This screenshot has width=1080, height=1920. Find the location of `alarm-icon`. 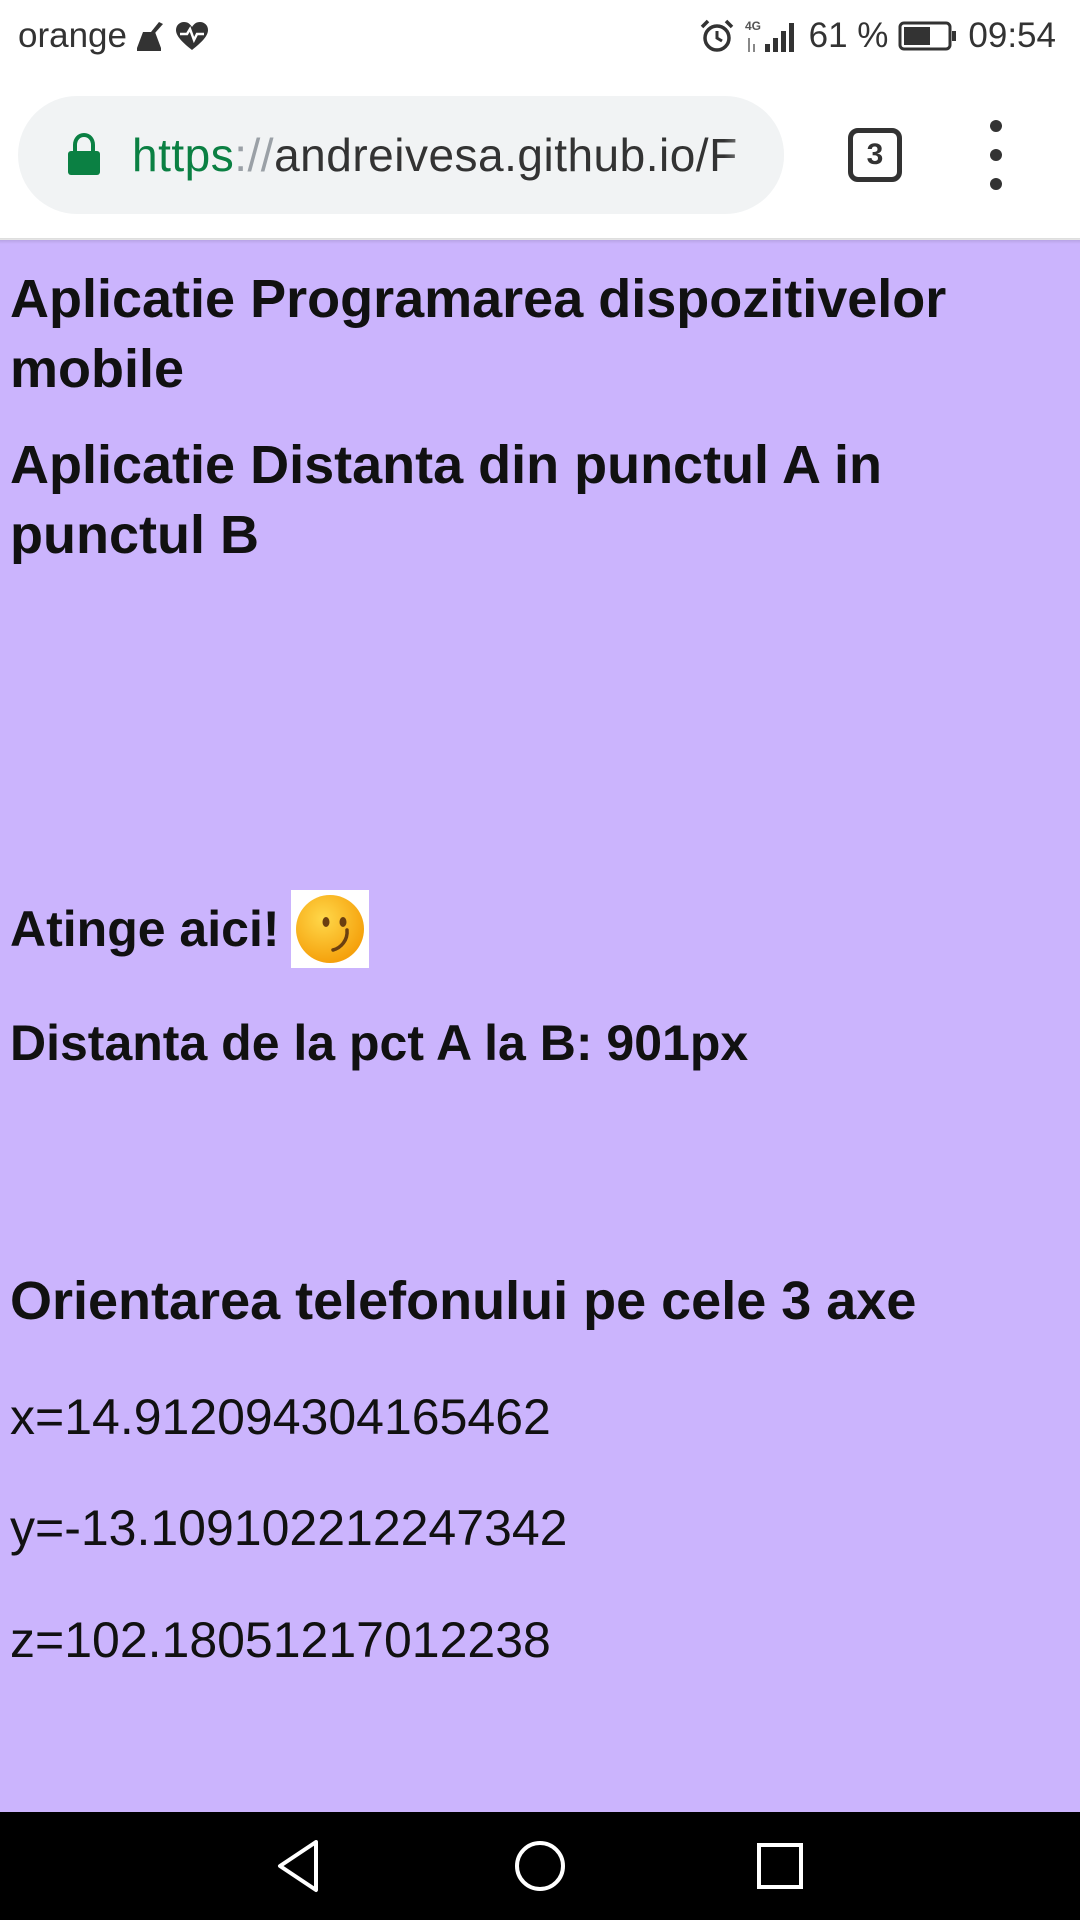

alarm-icon is located at coordinates (717, 36).